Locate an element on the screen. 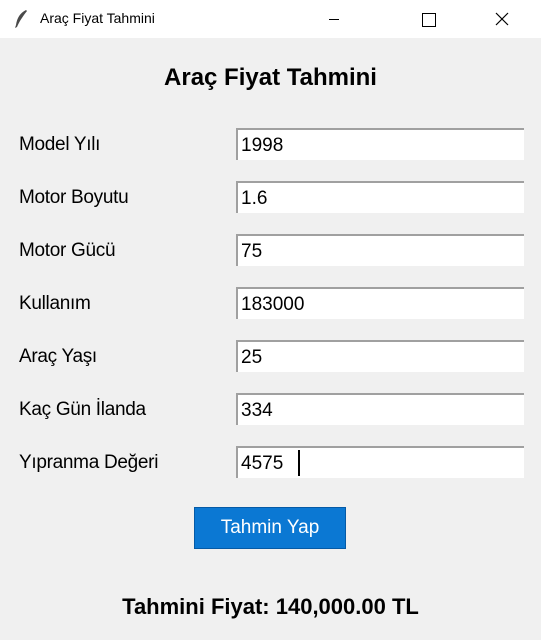 Image resolution: width=541 pixels, height=640 pixels. predicted-price-text: Tahmini Fiyat: 140,000.00 TL is located at coordinates (270, 606).